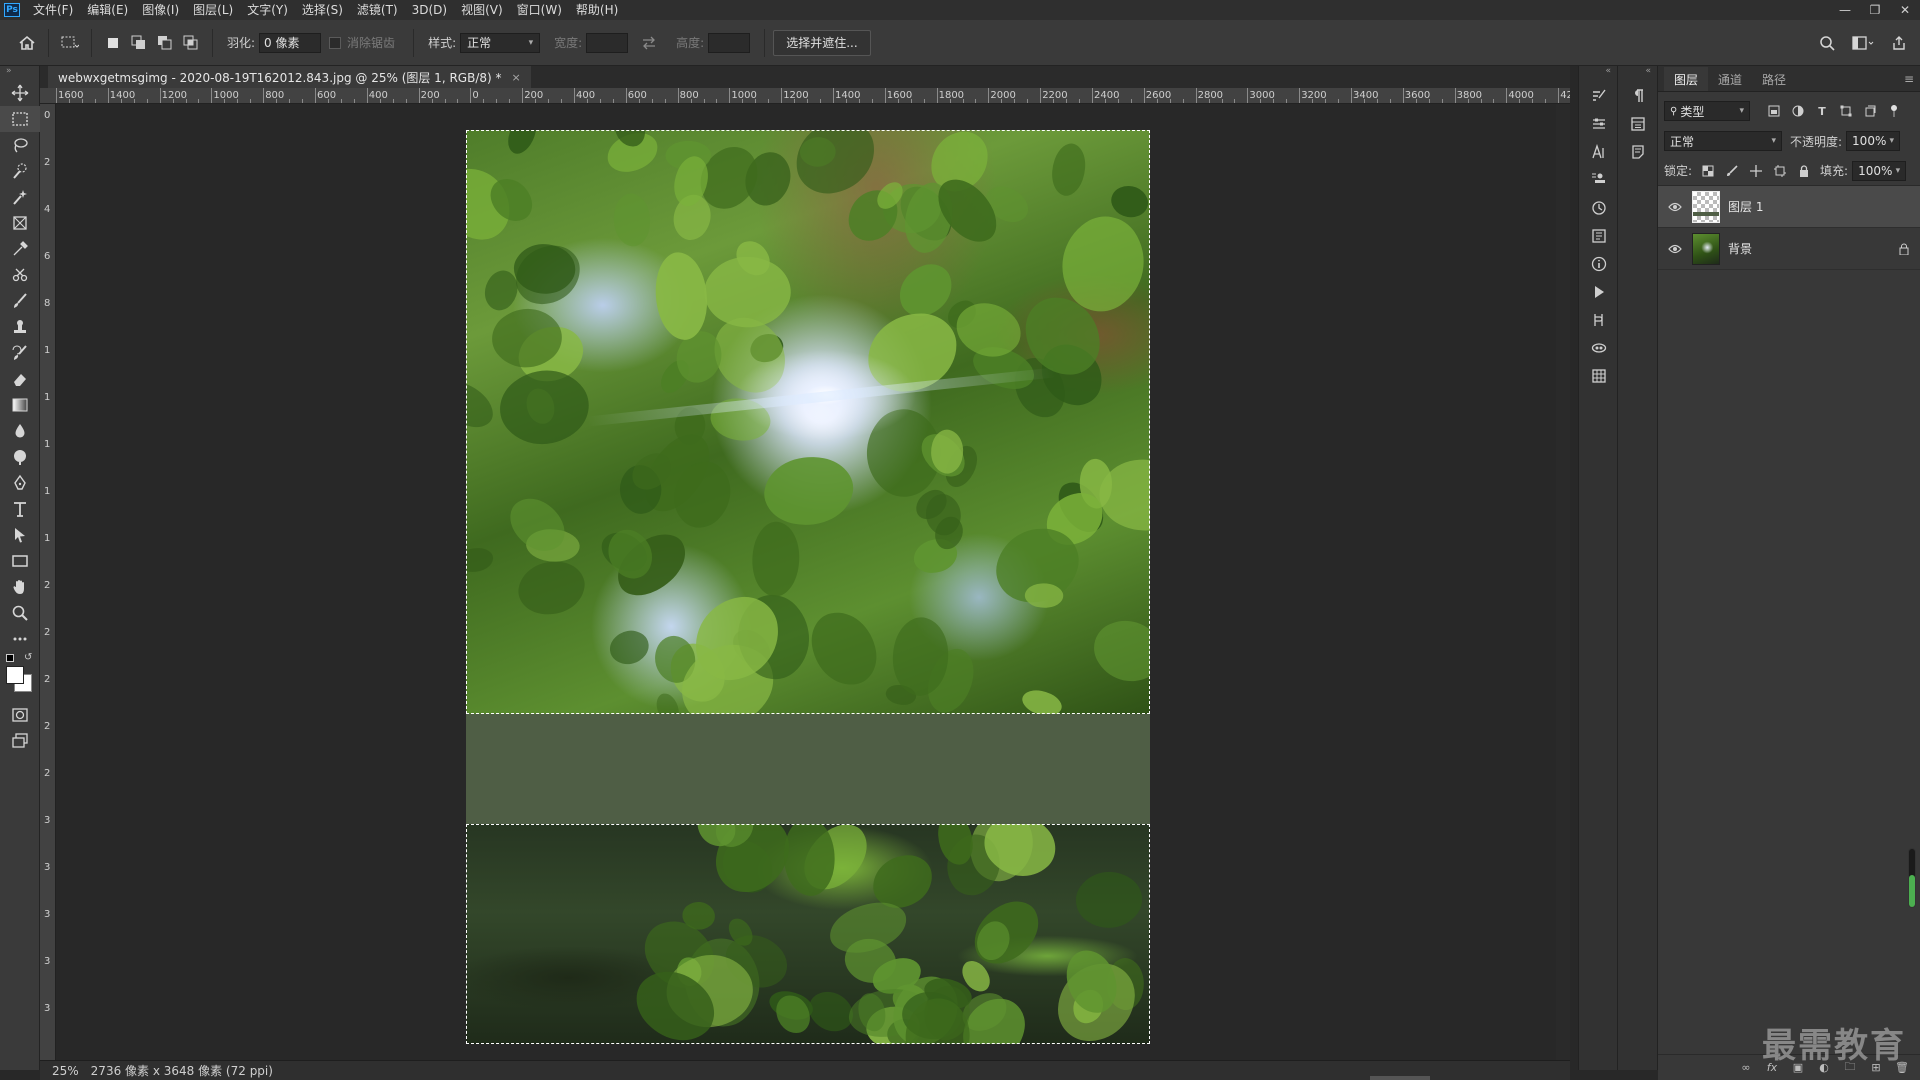 The width and height of the screenshot is (1920, 1080). I want to click on tab-paths: 路径, so click(1774, 79).